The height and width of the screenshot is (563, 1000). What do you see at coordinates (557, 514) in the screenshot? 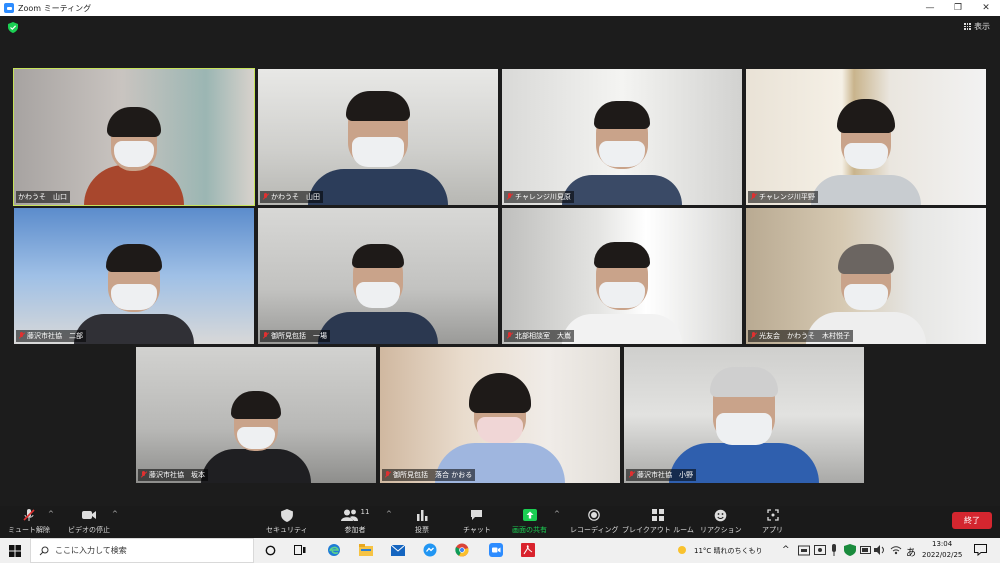
I see `share-options-chevron-icon: ^` at bounding box center [557, 514].